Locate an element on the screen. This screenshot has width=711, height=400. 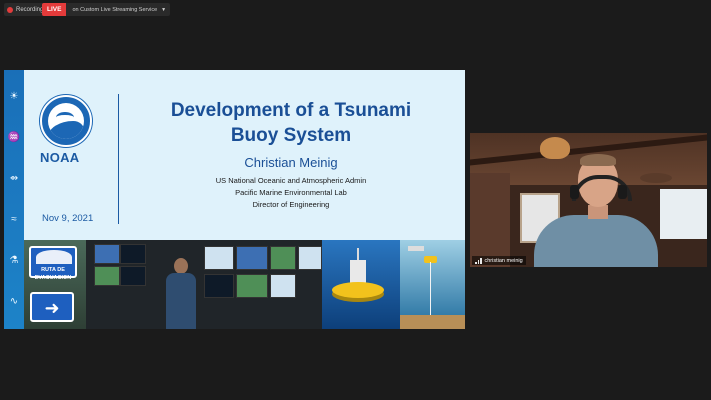
slide-title-line-2: Buoy System is located at coordinates (291, 135).